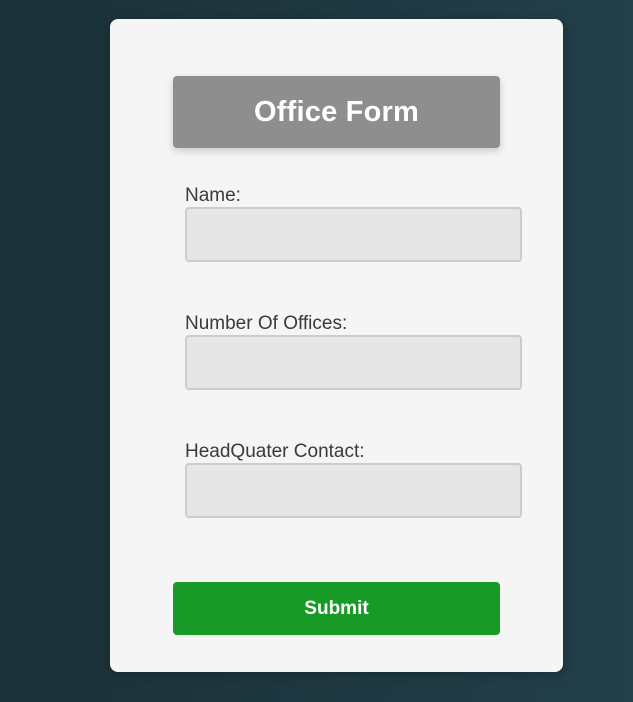 This screenshot has height=702, width=633. Describe the element at coordinates (275, 451) in the screenshot. I see `headquarter-contact-label: HeadQuater Contact:` at that location.